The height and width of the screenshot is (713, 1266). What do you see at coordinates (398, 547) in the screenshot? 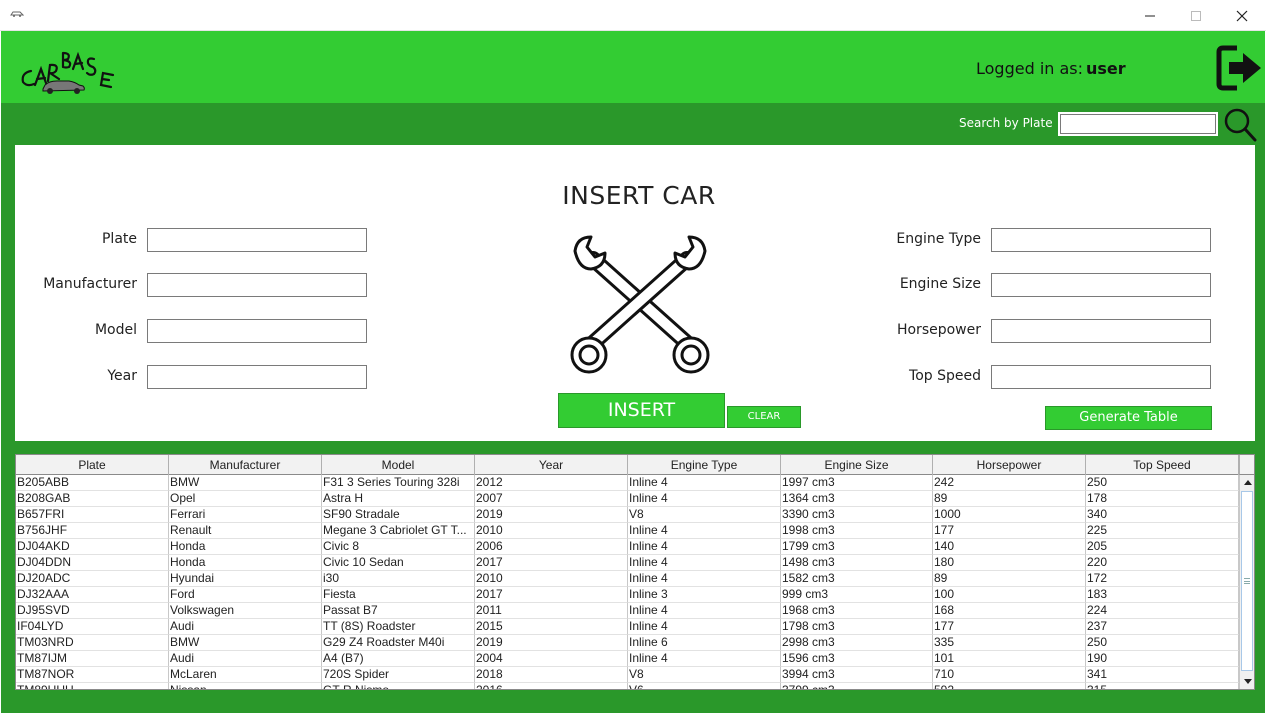
I see `table-cell: Civic 8` at bounding box center [398, 547].